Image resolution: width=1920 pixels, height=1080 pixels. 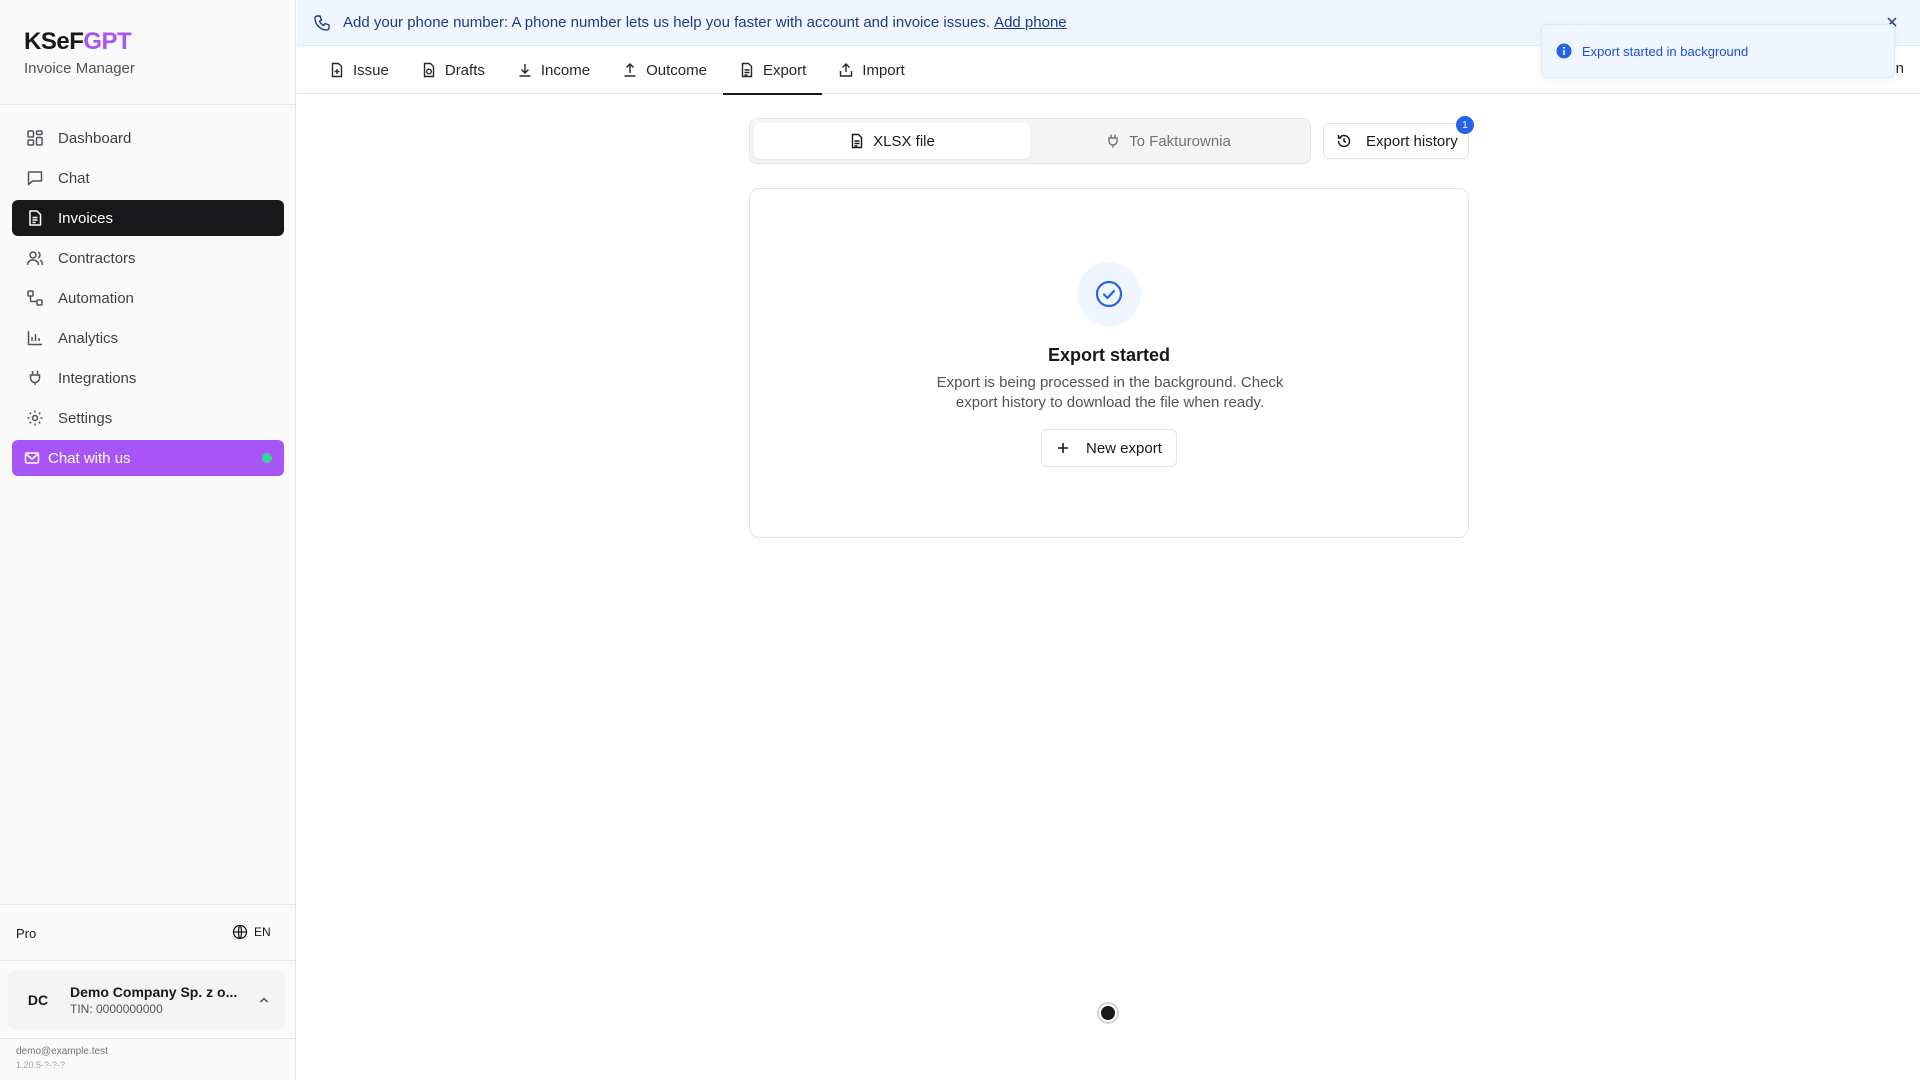 What do you see at coordinates (322, 23) in the screenshot?
I see `phone-icon` at bounding box center [322, 23].